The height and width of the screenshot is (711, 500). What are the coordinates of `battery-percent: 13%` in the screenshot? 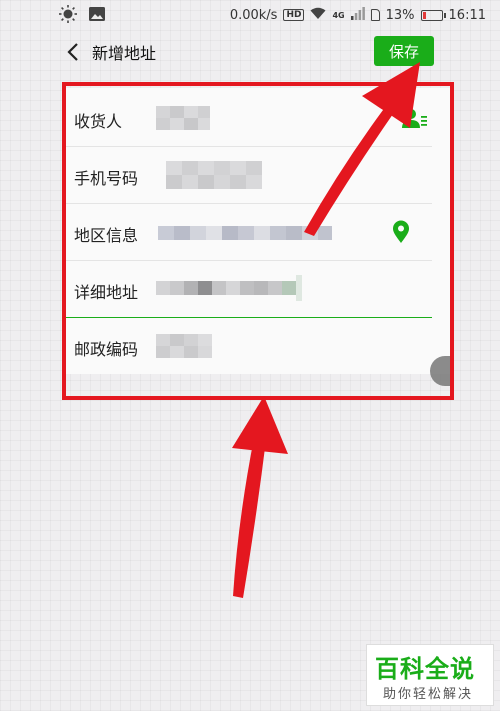 It's located at (400, 15).